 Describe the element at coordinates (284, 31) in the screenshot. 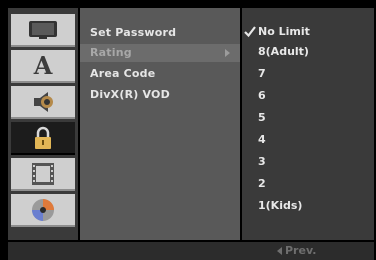

I see `option-label: No Limit` at that location.